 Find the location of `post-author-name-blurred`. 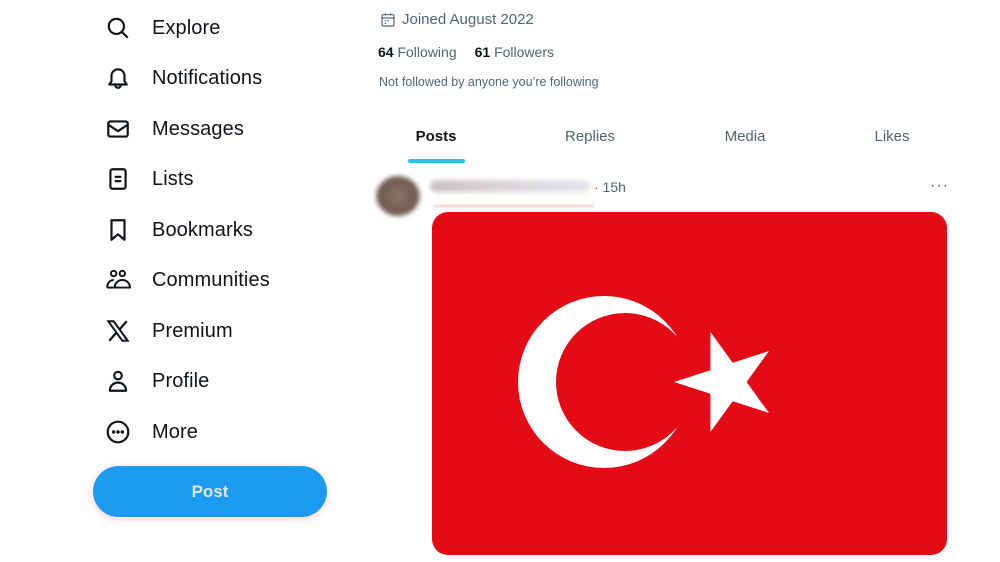

post-author-name-blurred is located at coordinates (510, 186).